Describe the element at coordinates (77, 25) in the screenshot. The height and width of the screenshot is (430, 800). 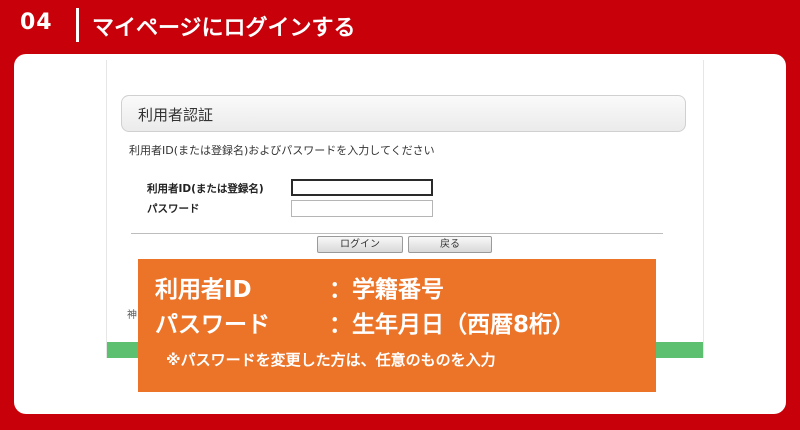
I see `header-divider` at that location.